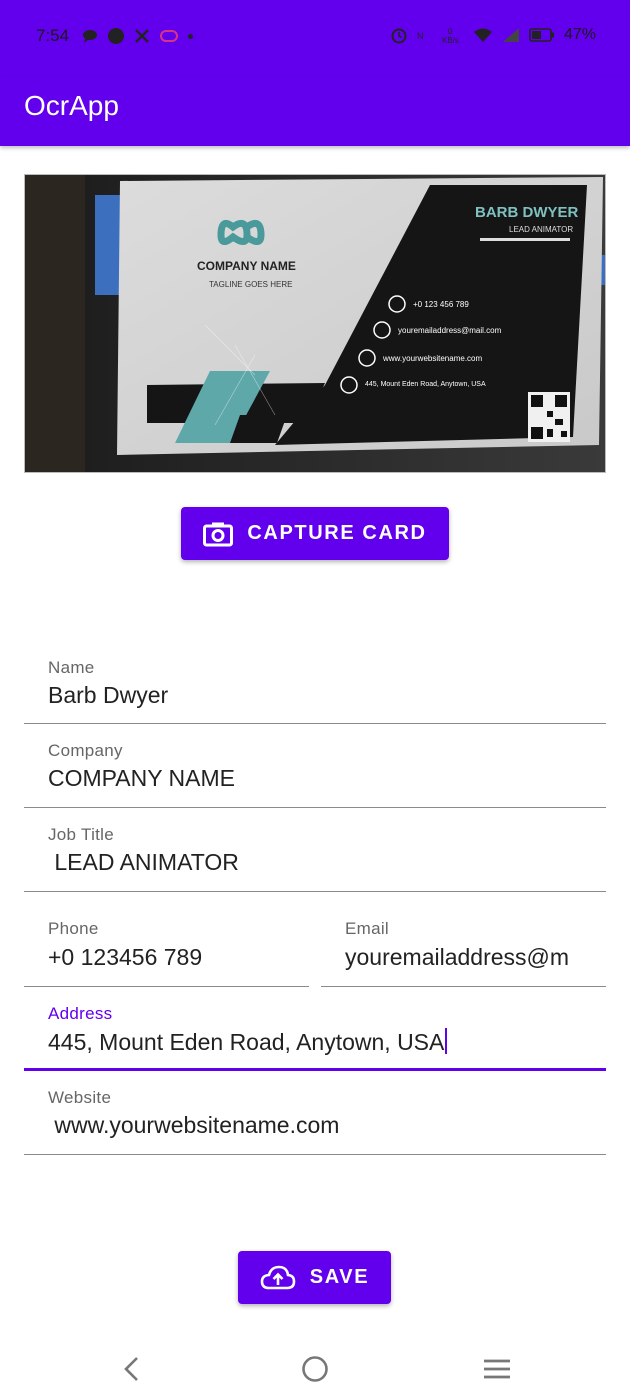 The width and height of the screenshot is (630, 1400). What do you see at coordinates (142, 36) in the screenshot?
I see `x-icon` at bounding box center [142, 36].